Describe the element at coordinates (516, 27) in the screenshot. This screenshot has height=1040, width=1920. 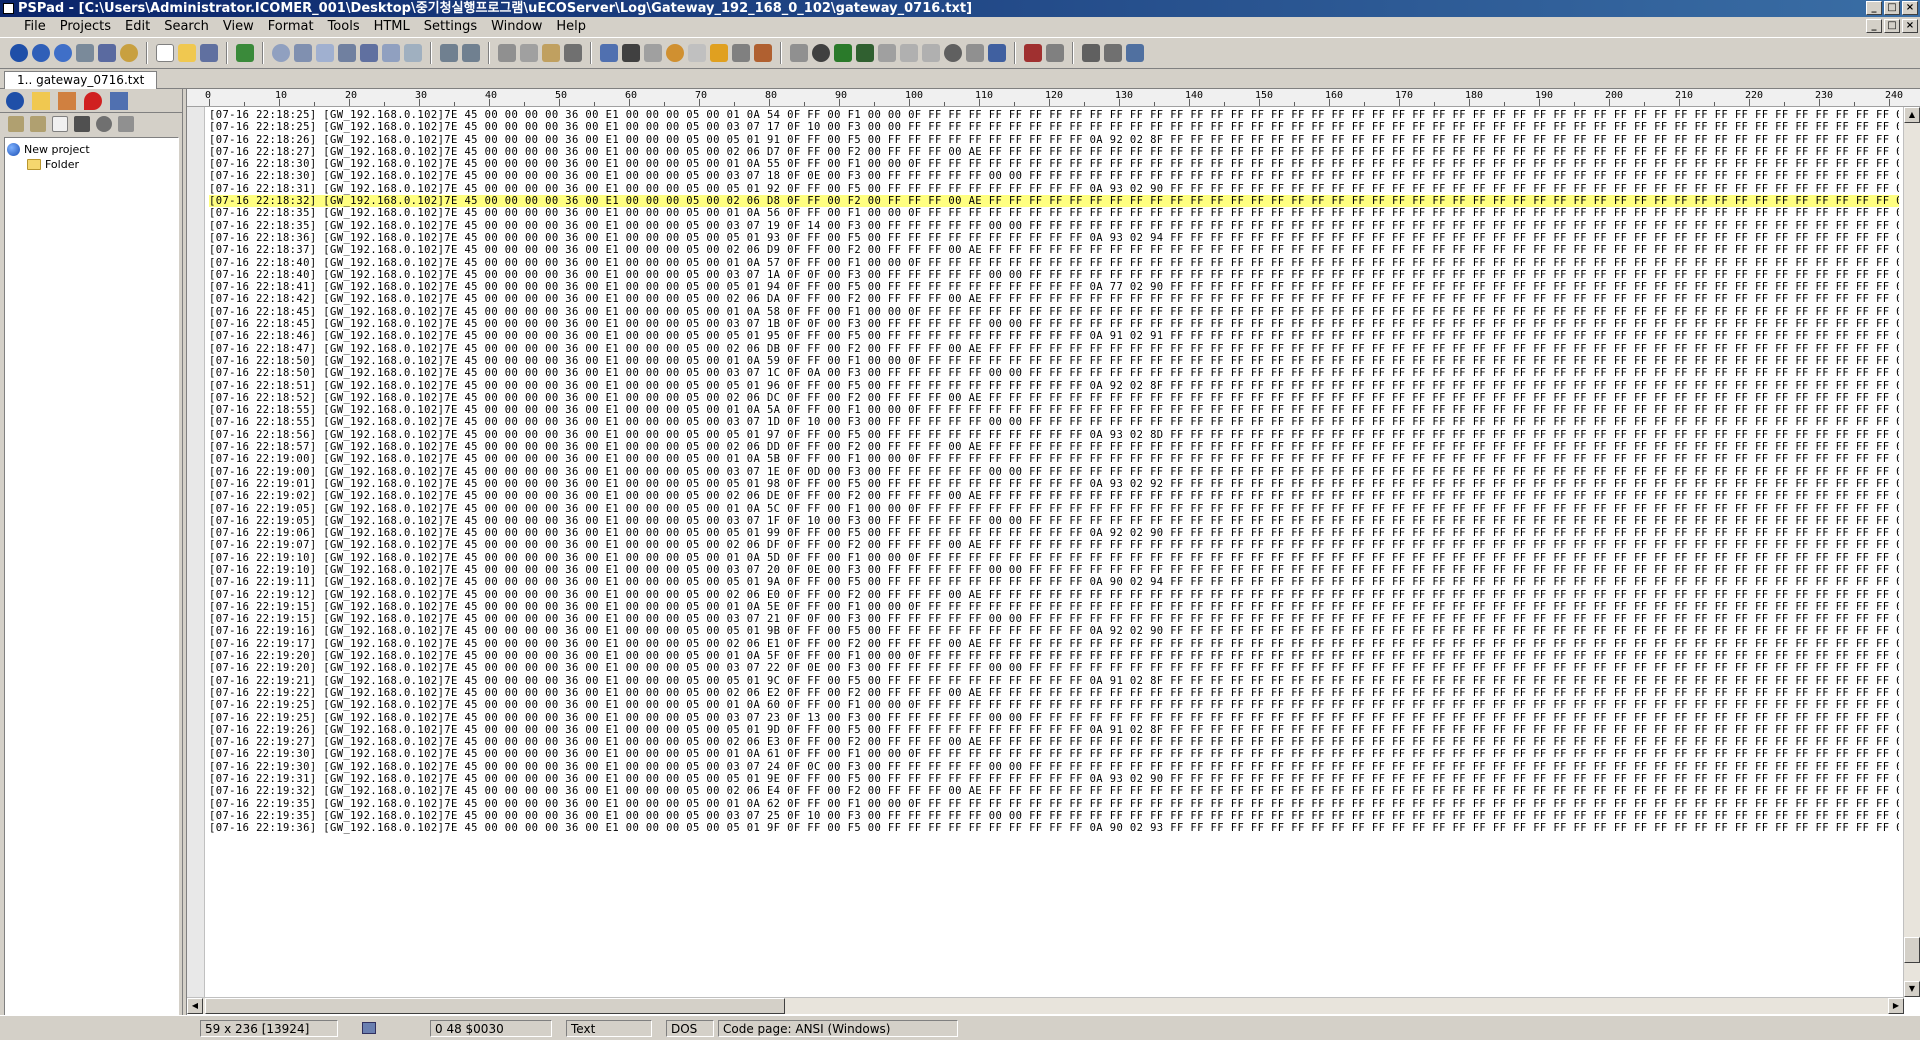
I see `menu-window: Window` at that location.